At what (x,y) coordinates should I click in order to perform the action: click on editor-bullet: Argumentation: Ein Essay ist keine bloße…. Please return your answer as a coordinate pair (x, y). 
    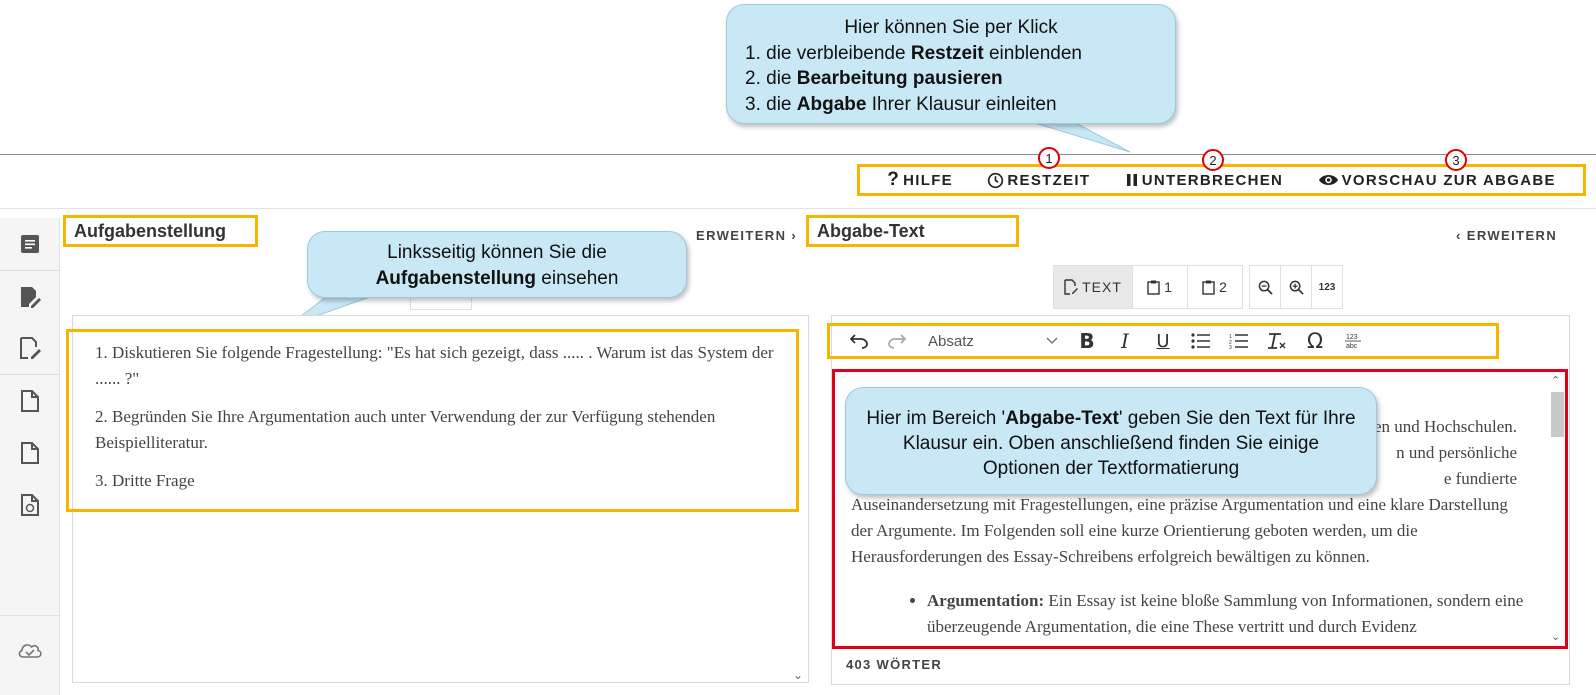
    Looking at the image, I should click on (1229, 614).